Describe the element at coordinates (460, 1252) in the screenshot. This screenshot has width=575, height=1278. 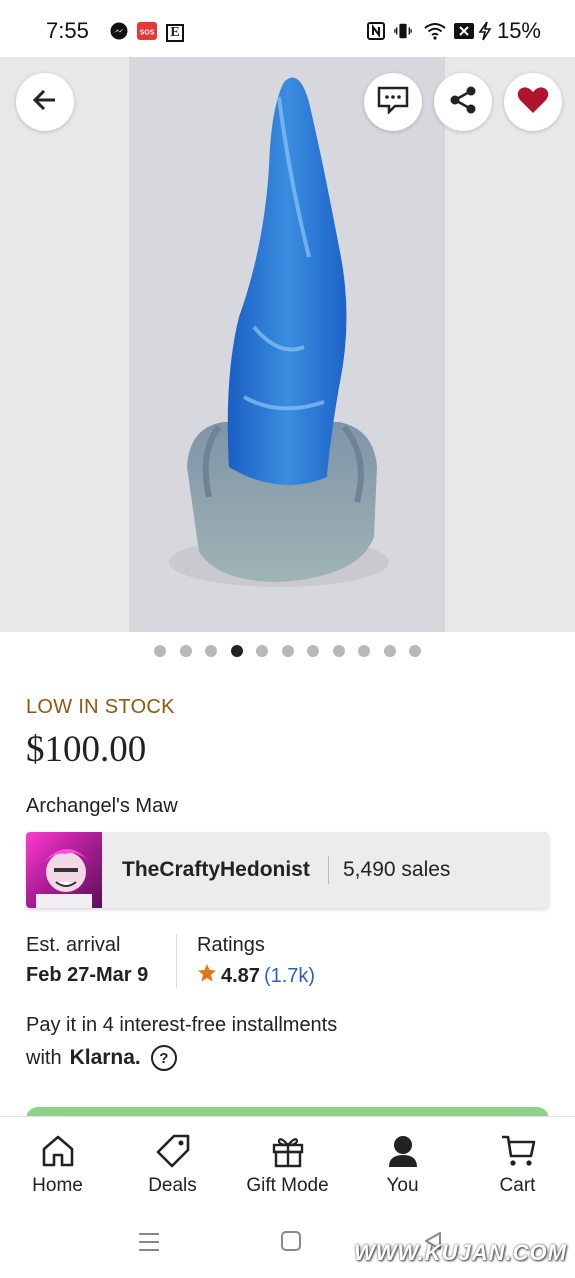
I see `watermark: WWW.KUJAN.COM` at that location.